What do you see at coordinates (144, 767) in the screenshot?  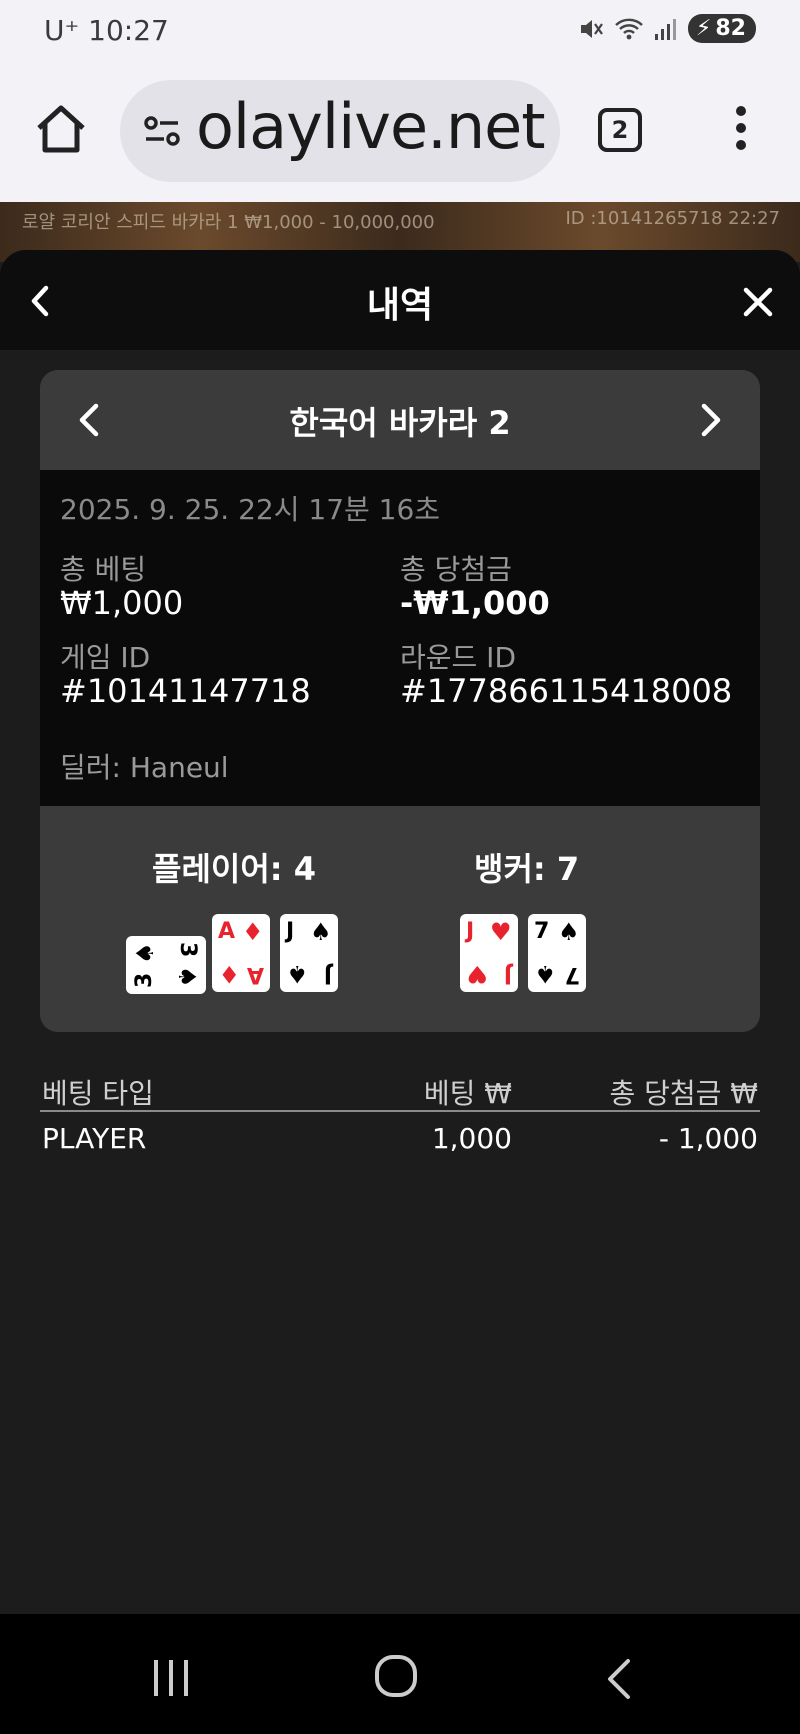 I see `dealer-name: 딜러: Haneul` at bounding box center [144, 767].